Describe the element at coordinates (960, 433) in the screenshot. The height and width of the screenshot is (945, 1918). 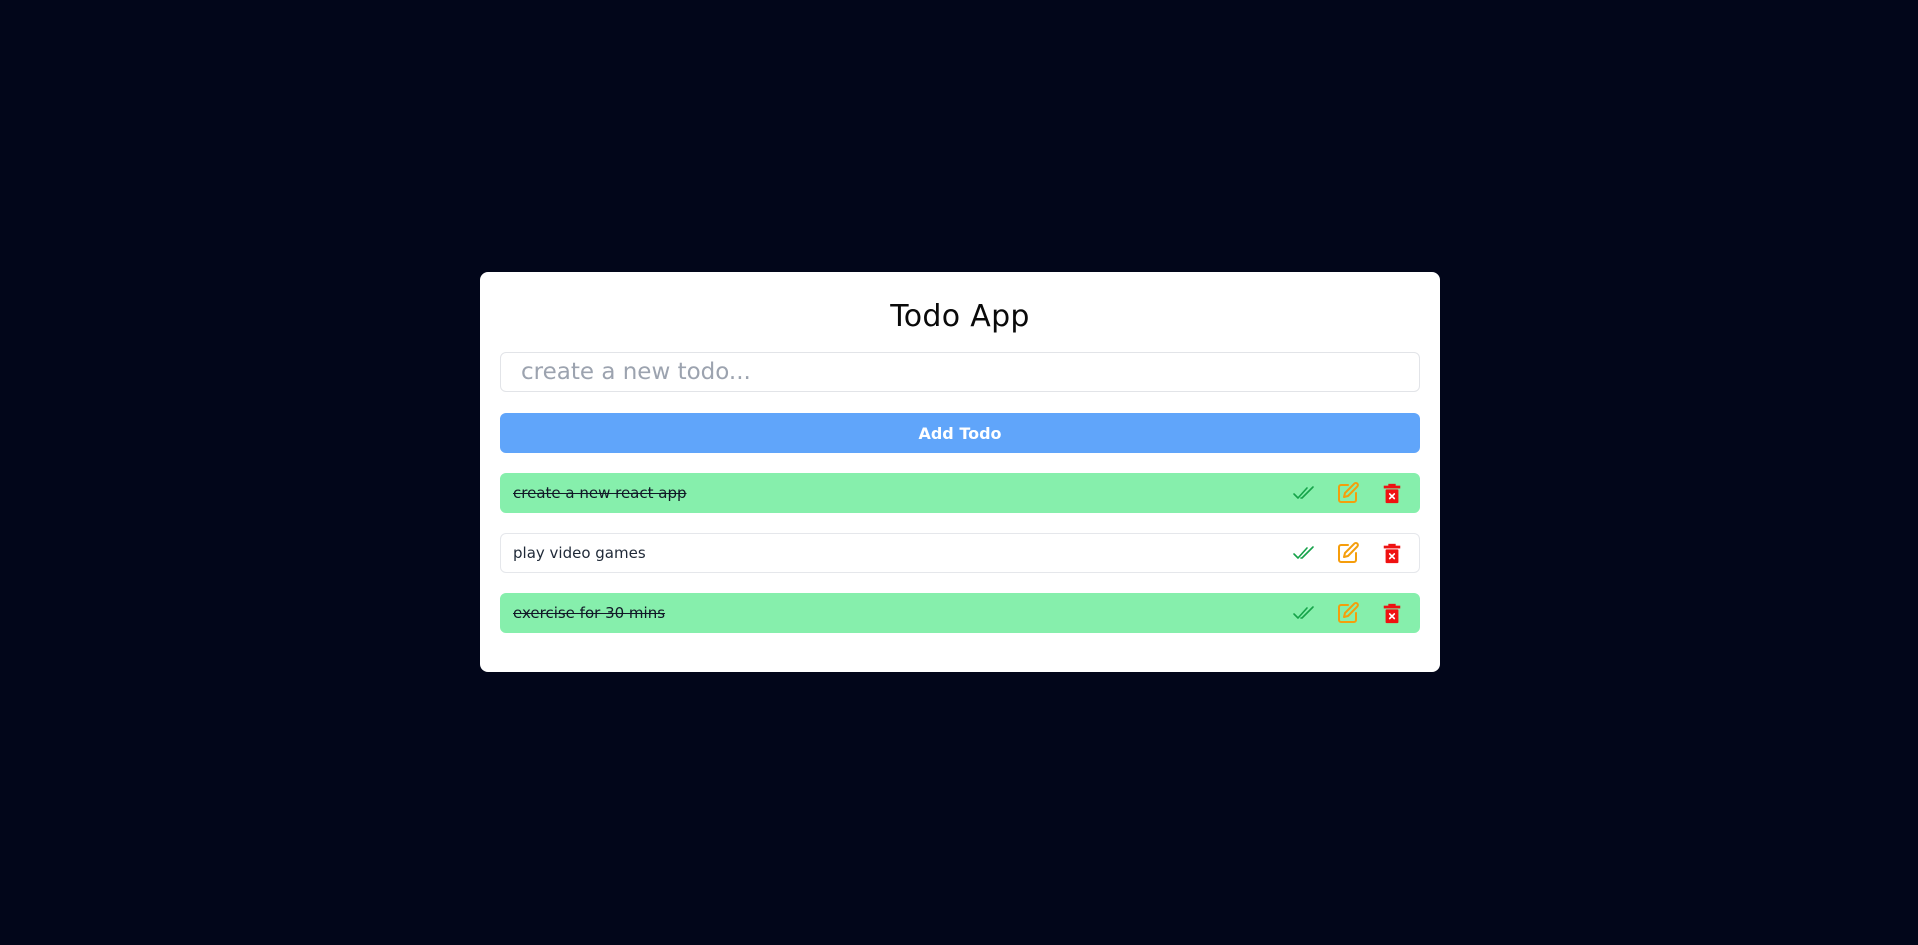
I see `add-todo-button: Add Todo` at that location.